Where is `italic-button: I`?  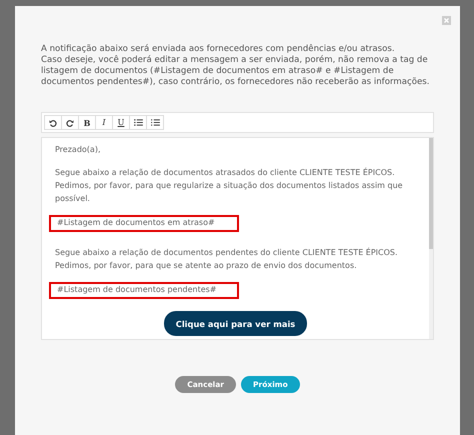
italic-button: I is located at coordinates (104, 122).